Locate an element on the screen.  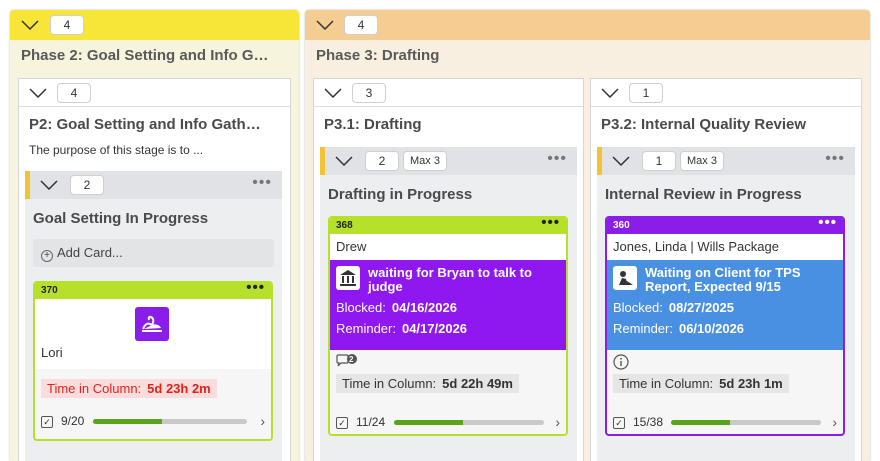
phase-2-header-bar: 4 is located at coordinates (154, 25).